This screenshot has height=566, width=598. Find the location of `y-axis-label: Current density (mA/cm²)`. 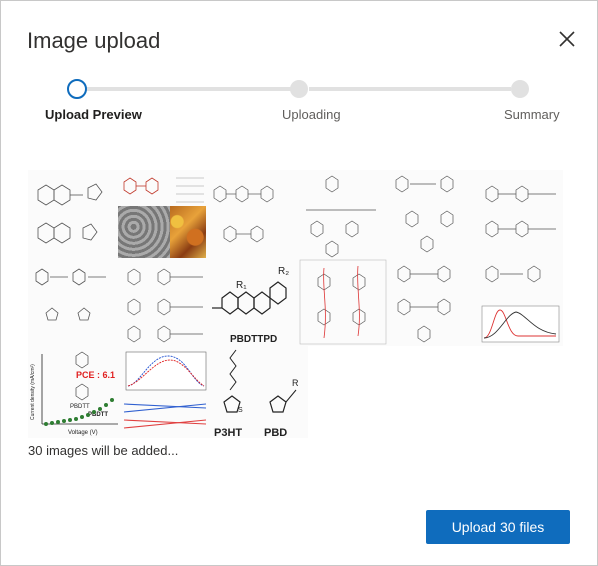

y-axis-label: Current density (mA/cm²) is located at coordinates (33, 392).